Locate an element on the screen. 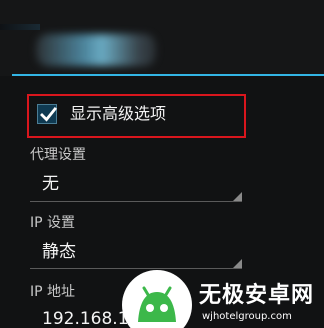  ip-address-label: IP 地址 is located at coordinates (53, 292).